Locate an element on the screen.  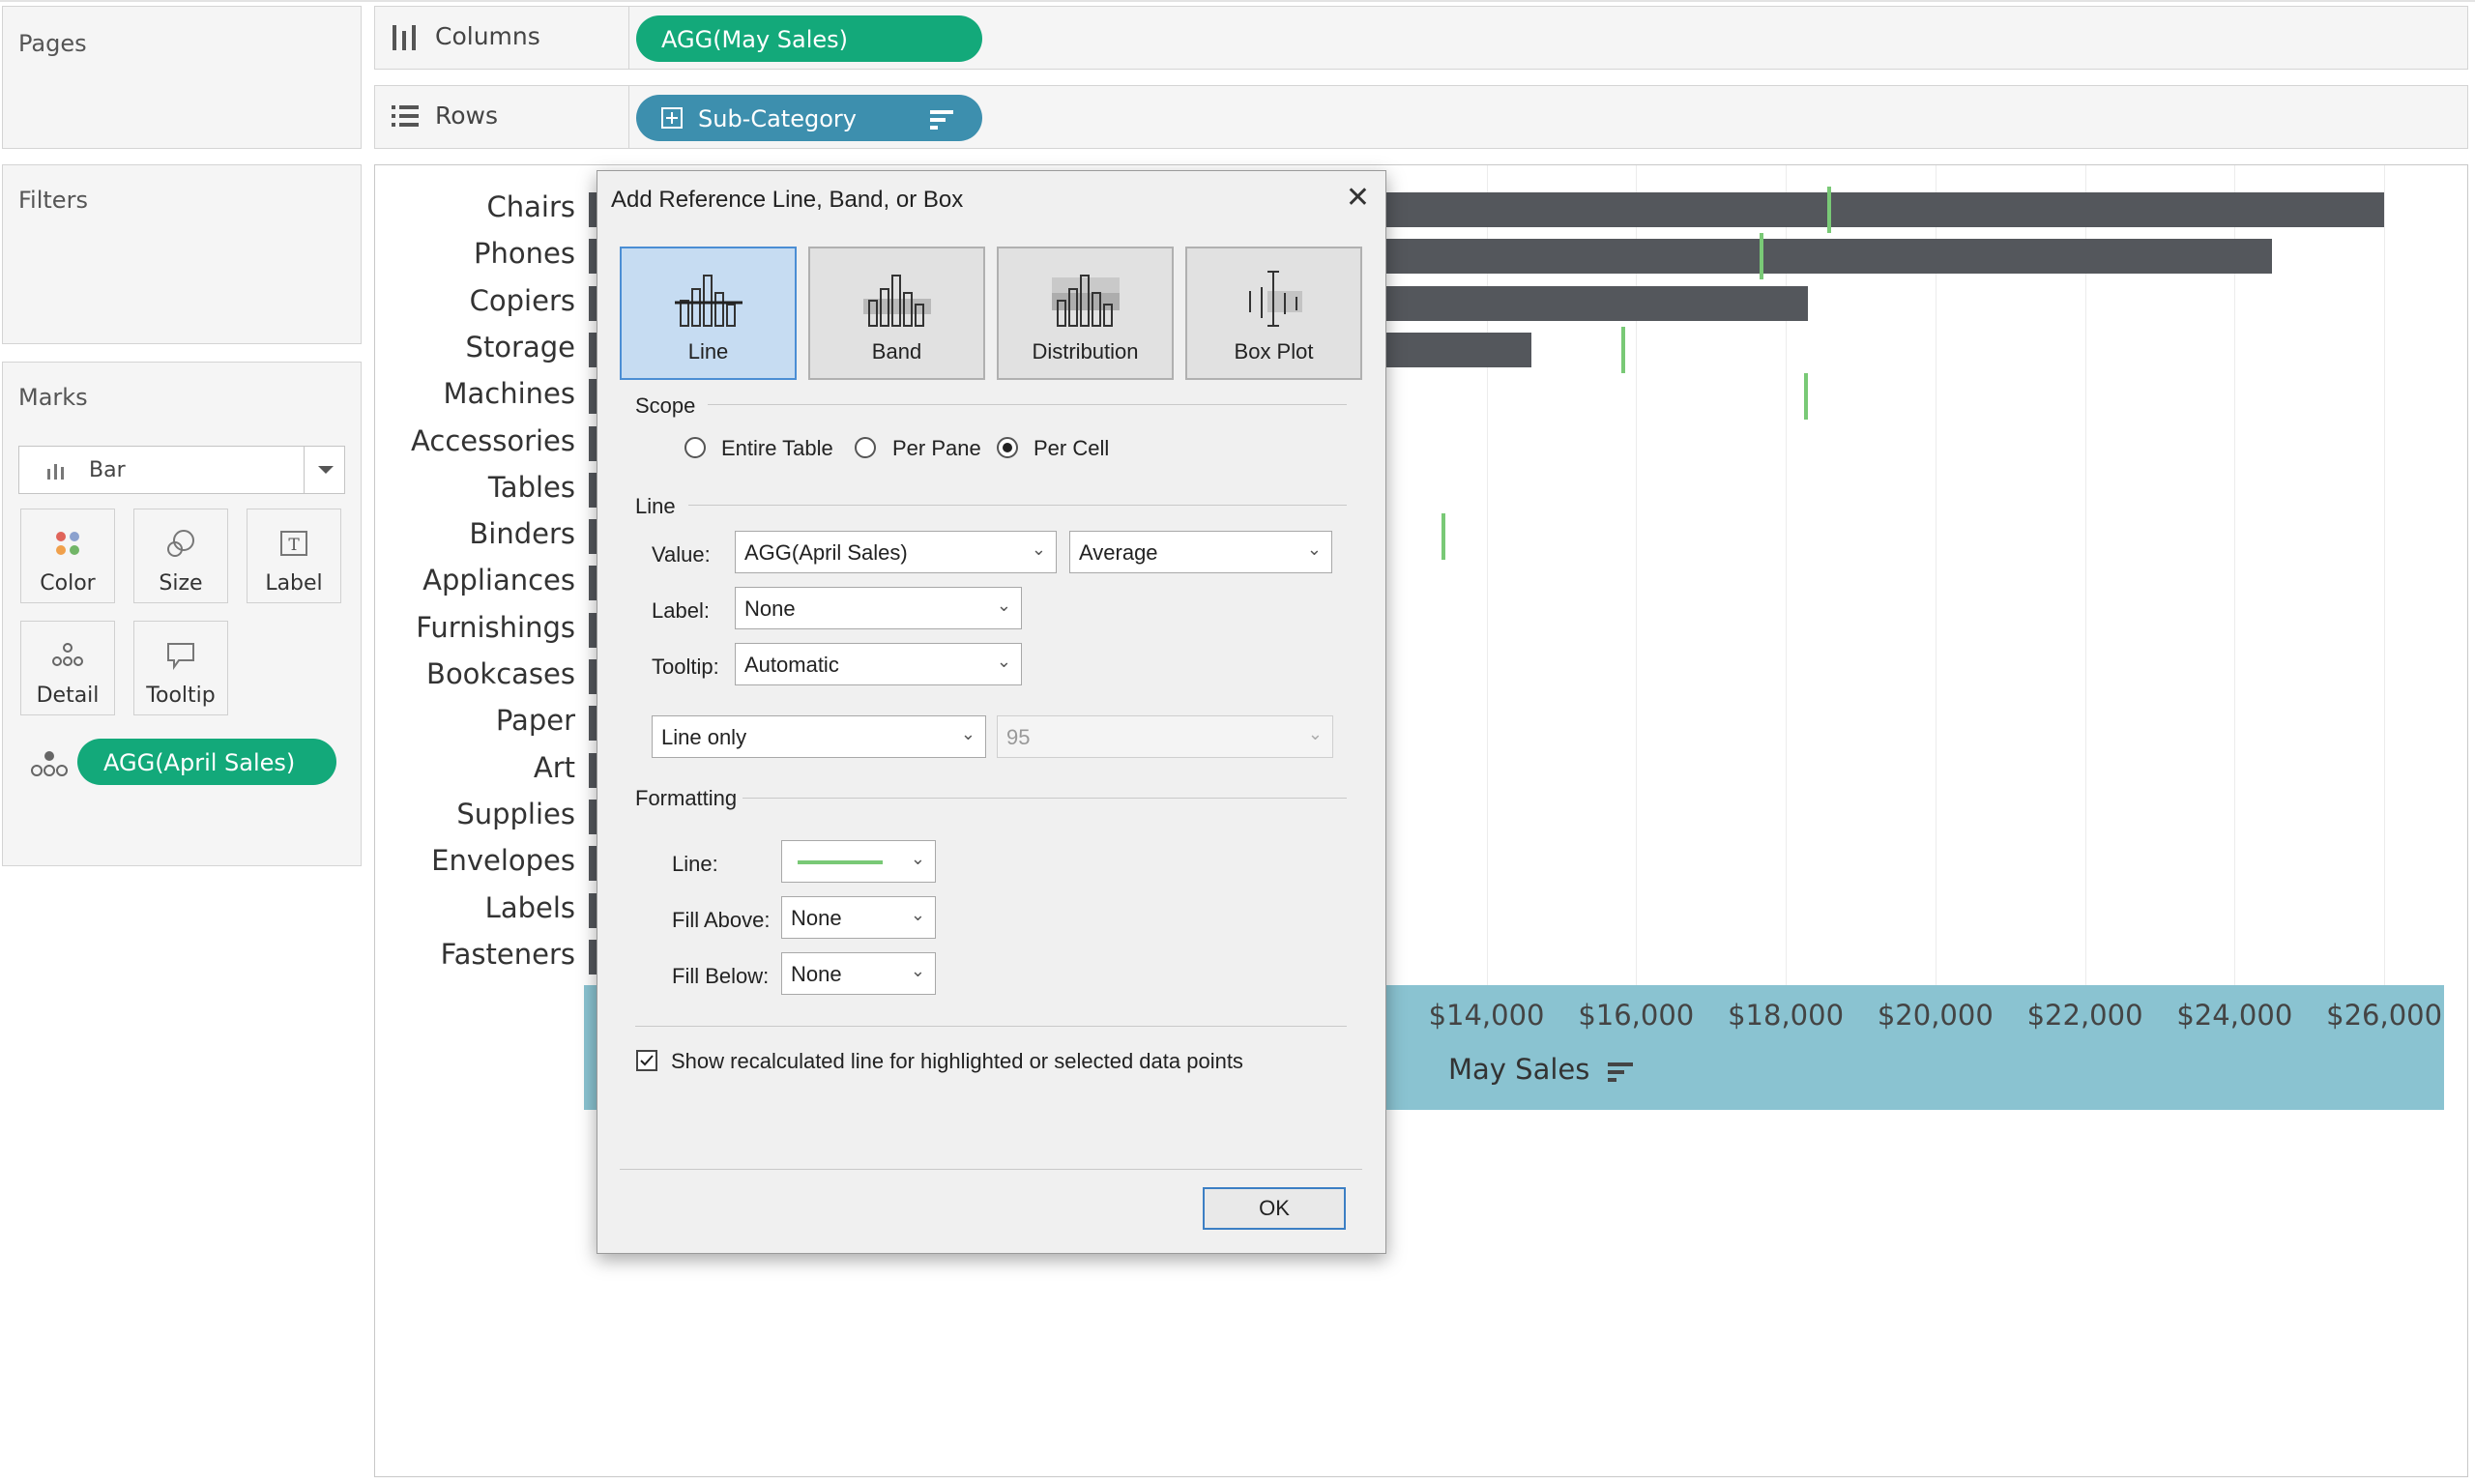
rows-shelf: Rows Sub-Category is located at coordinates (1421, 117).